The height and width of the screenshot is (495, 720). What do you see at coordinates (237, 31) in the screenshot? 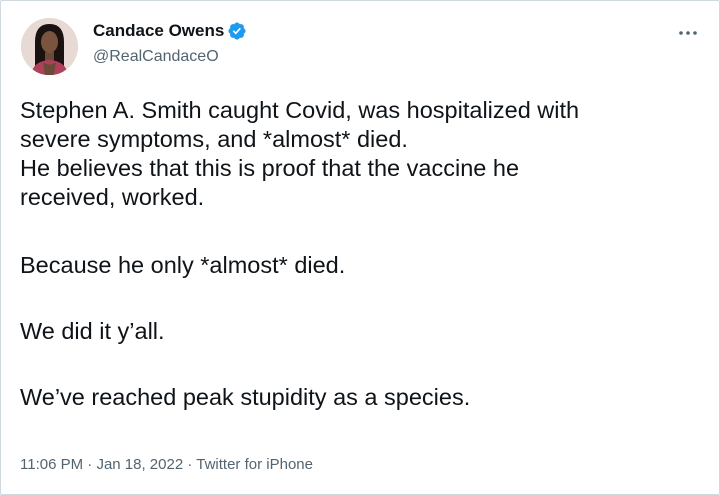
I see `verified-badge-icon` at bounding box center [237, 31].